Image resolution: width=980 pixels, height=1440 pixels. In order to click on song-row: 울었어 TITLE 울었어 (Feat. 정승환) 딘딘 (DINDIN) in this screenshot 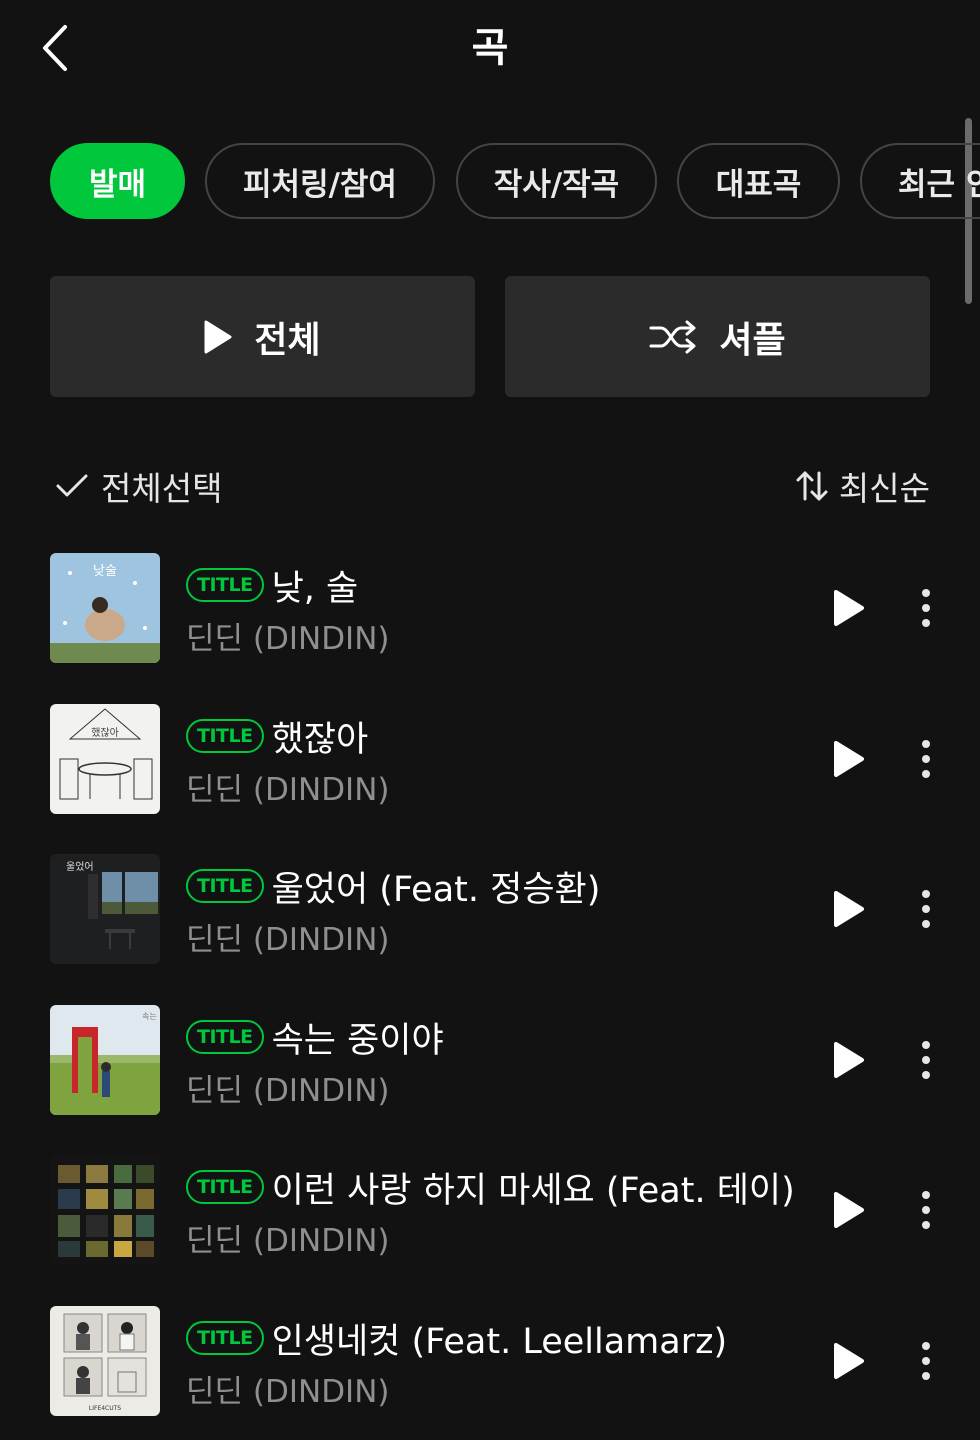, I will do `click(490, 914)`.